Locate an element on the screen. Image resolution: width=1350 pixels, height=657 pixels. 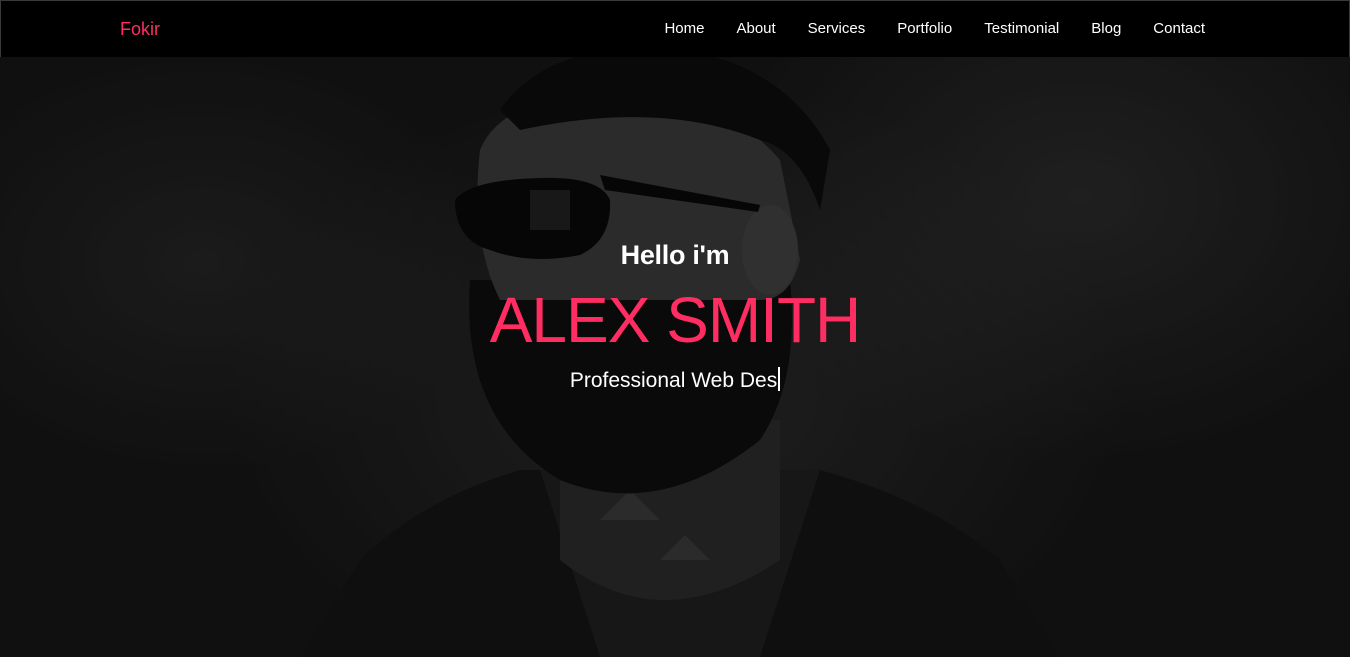
hero-name: ALEX SMITH is located at coordinates (675, 320).